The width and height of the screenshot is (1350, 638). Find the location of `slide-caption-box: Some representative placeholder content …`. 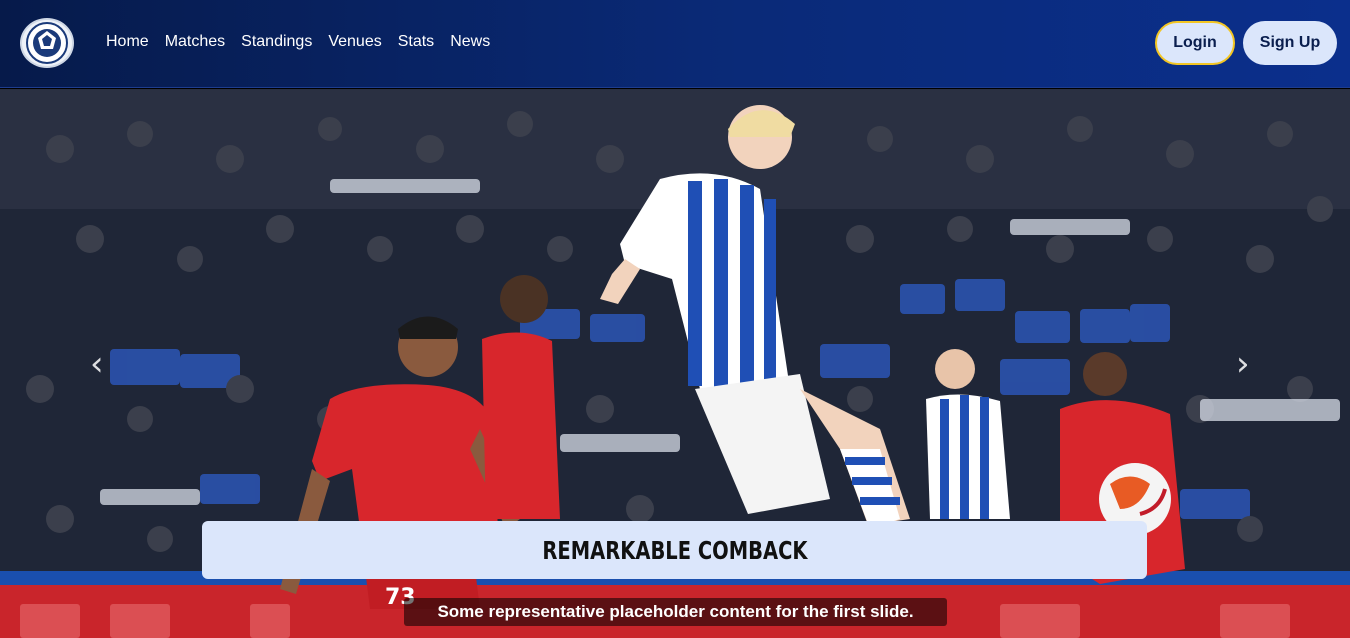

slide-caption-box: Some representative placeholder content … is located at coordinates (675, 612).